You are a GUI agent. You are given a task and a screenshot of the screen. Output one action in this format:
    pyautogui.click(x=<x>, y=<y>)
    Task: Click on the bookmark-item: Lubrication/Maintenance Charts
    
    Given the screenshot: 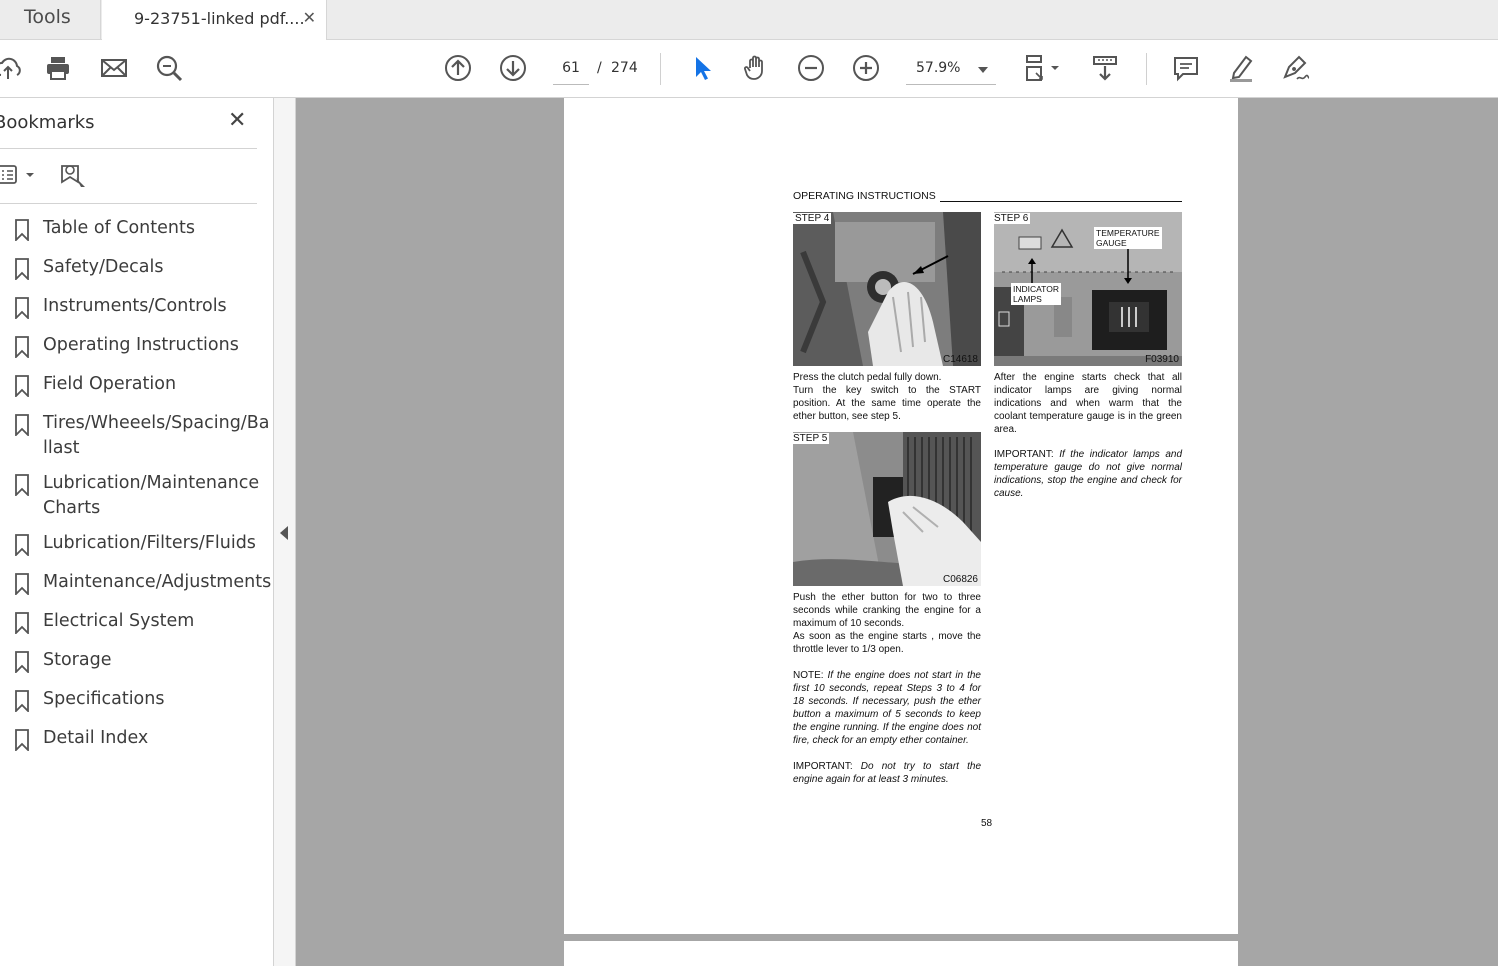 What is the action you would take?
    pyautogui.click(x=136, y=496)
    